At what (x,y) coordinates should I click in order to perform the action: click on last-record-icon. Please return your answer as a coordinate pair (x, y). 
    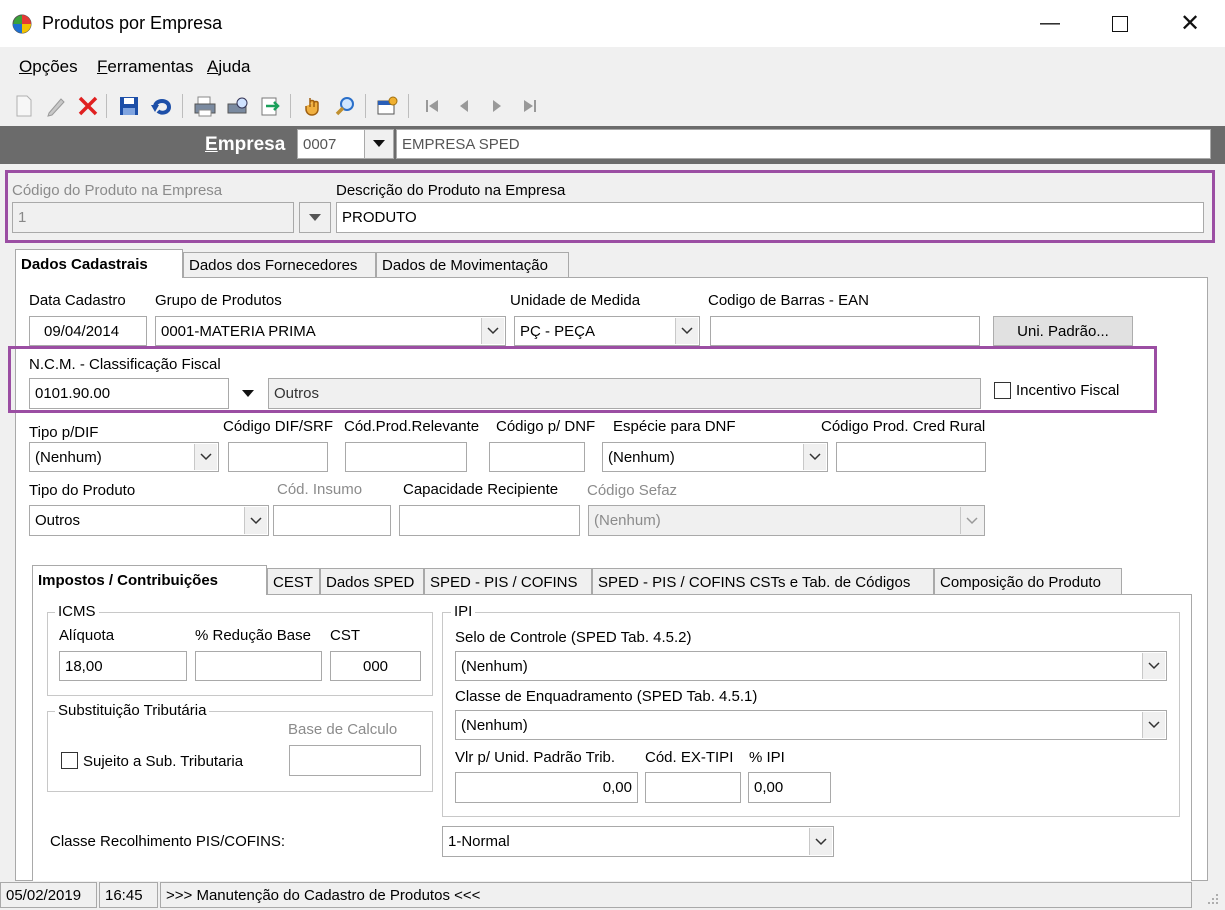
    Looking at the image, I should click on (530, 106).